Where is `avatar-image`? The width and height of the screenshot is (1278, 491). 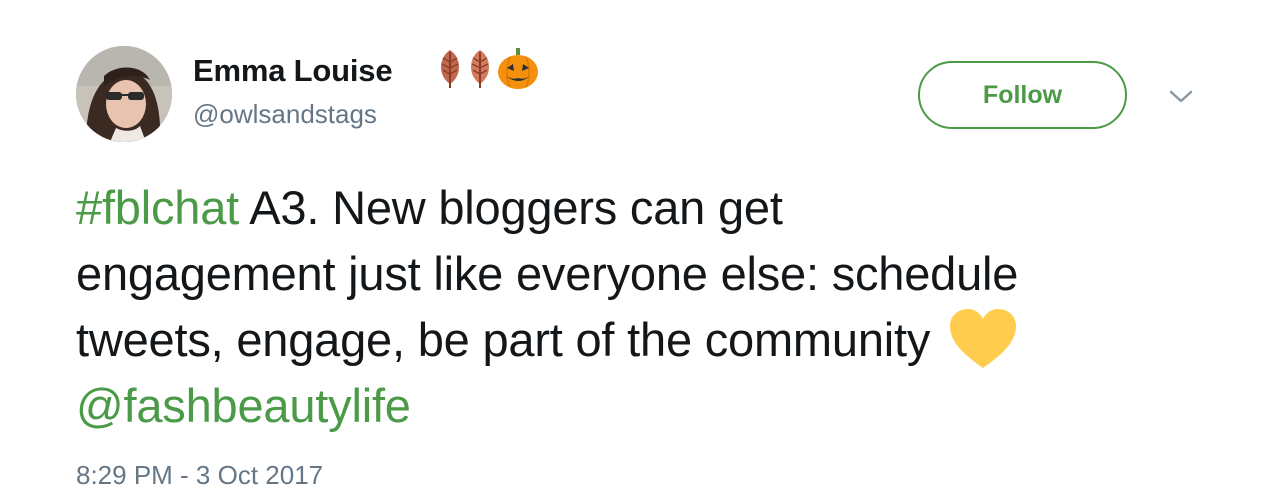 avatar-image is located at coordinates (124, 94).